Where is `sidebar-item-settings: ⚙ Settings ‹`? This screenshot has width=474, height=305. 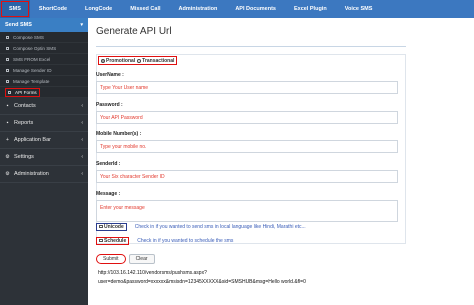
sidebar-item-settings: ⚙ Settings ‹ is located at coordinates (44, 157).